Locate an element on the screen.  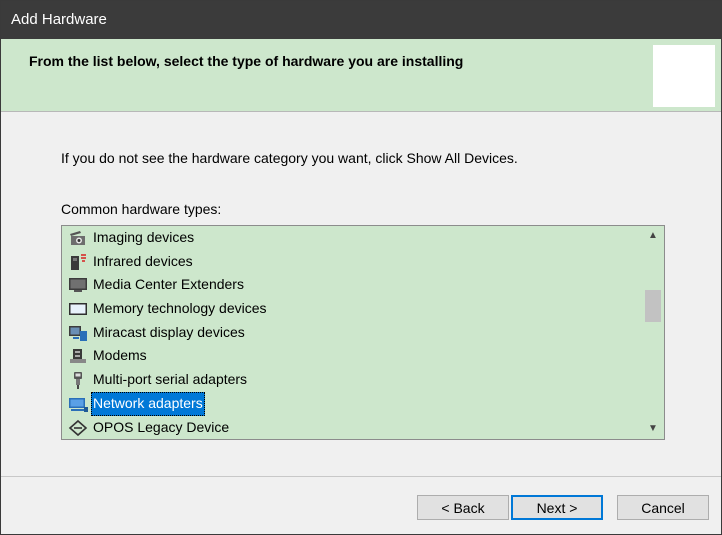
list-item: Imaging devices is located at coordinates (350, 238).